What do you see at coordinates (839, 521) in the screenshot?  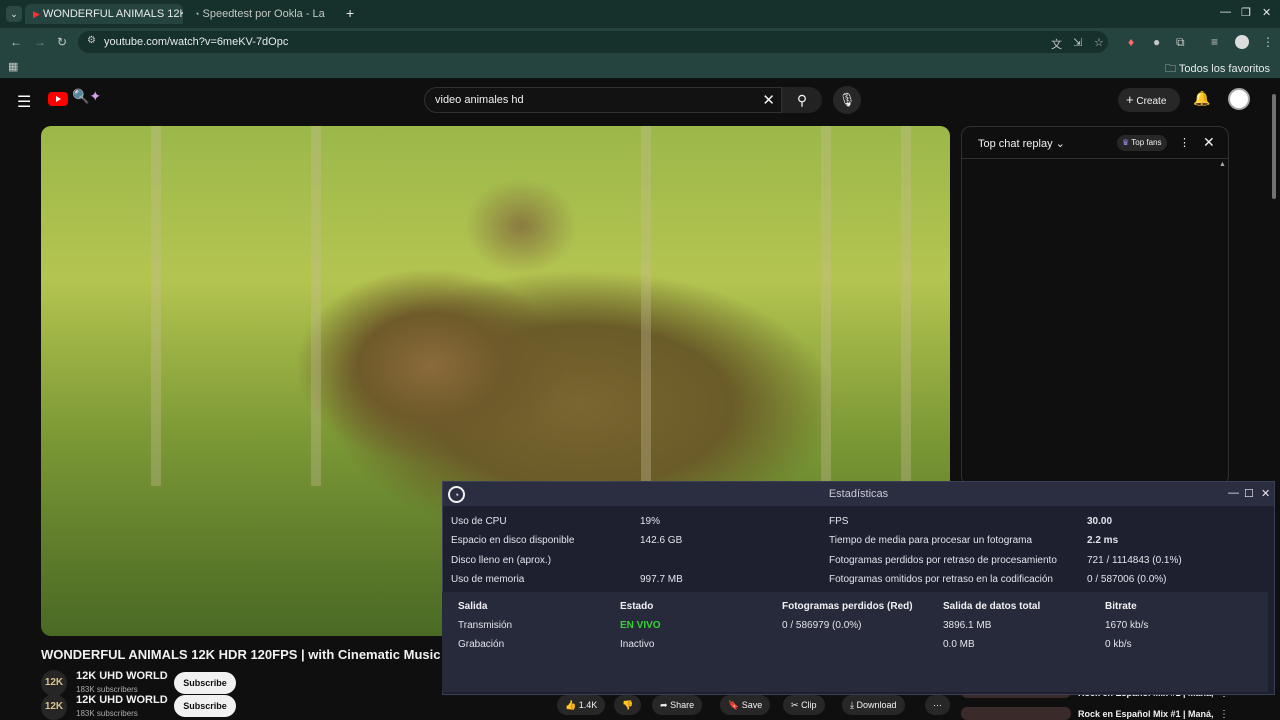 I see `stat-label: FPS` at bounding box center [839, 521].